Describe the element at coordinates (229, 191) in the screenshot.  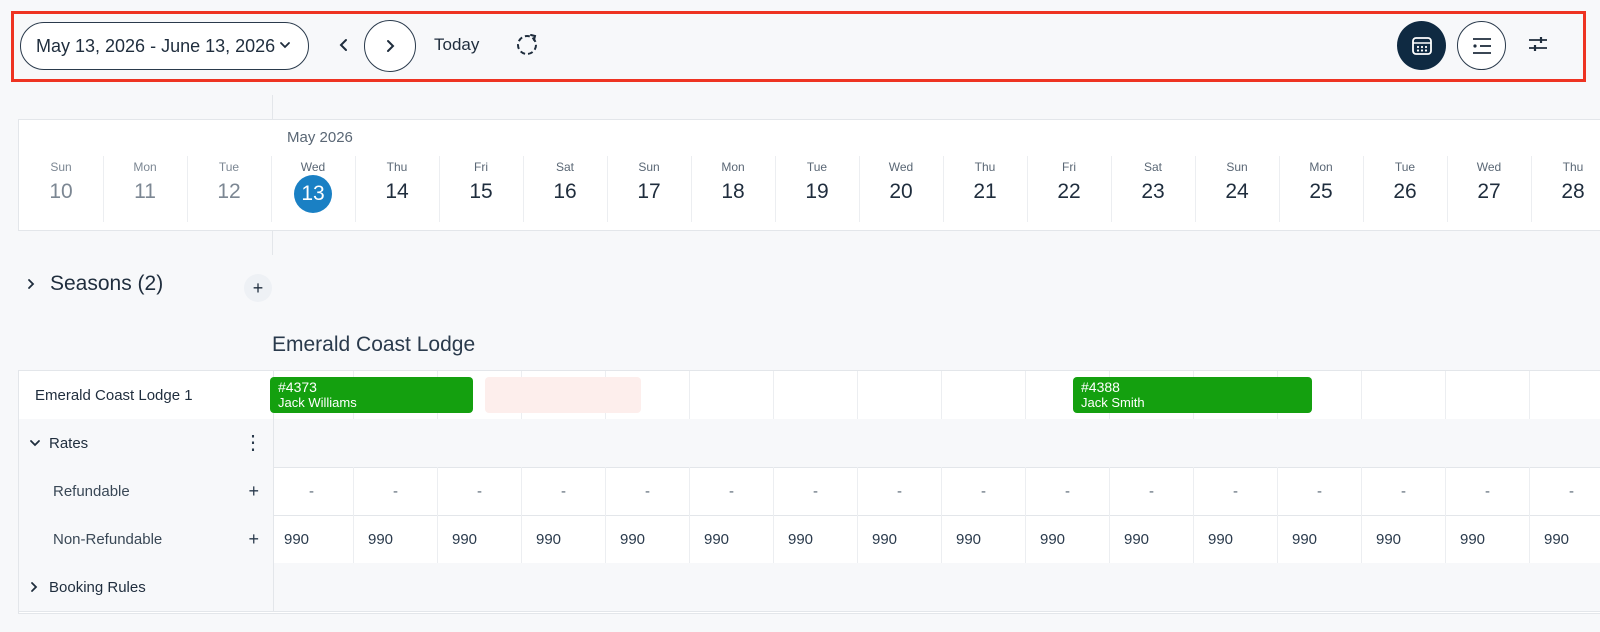
I see `day-number: 12` at that location.